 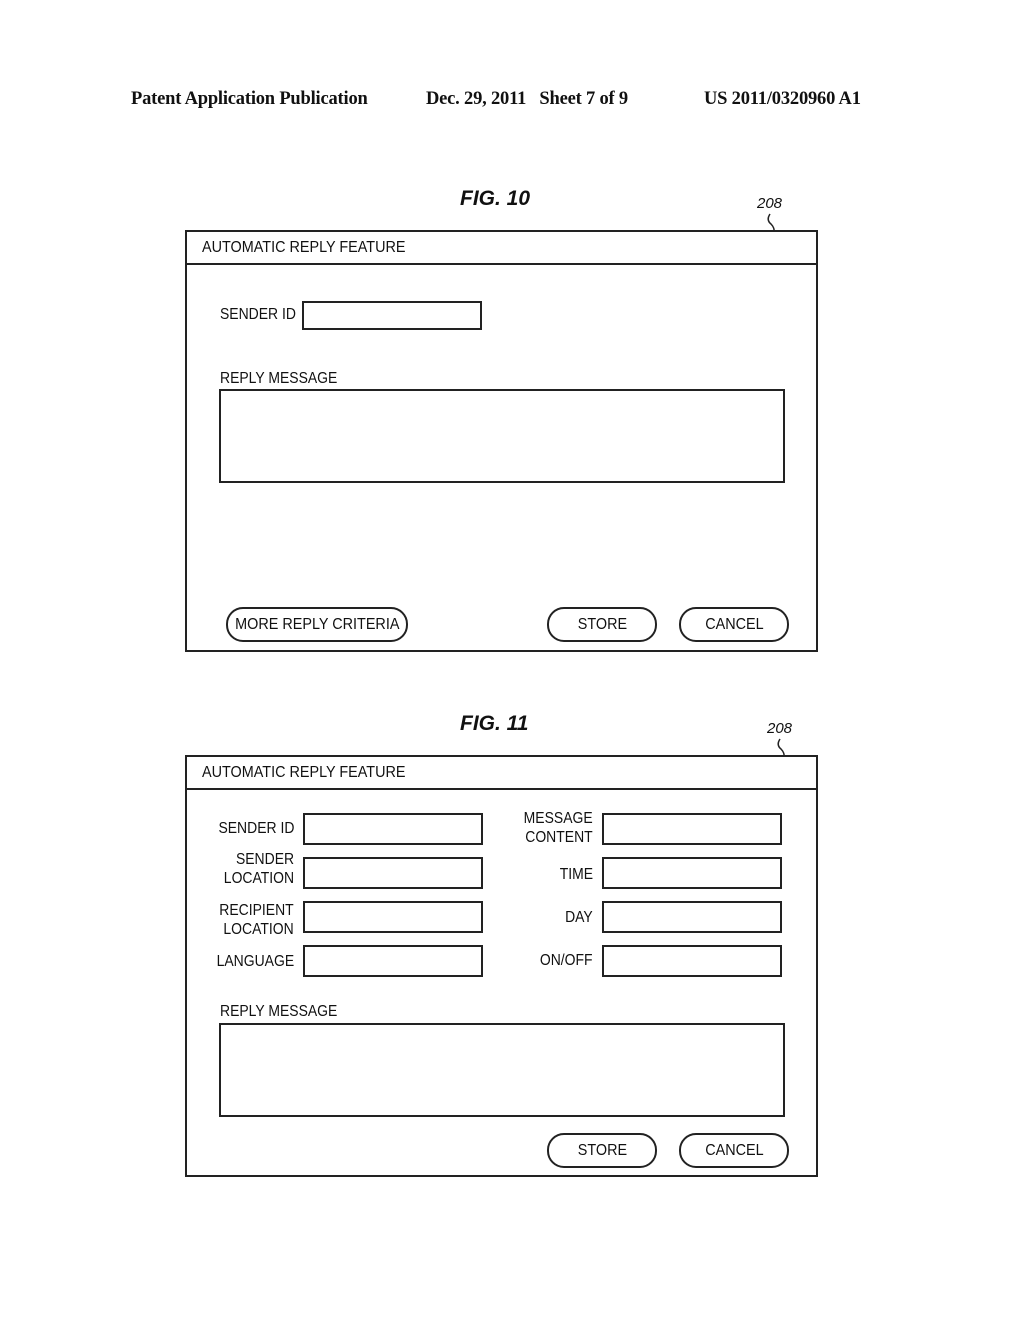 I want to click on day-label: DAY, so click(x=579, y=917).